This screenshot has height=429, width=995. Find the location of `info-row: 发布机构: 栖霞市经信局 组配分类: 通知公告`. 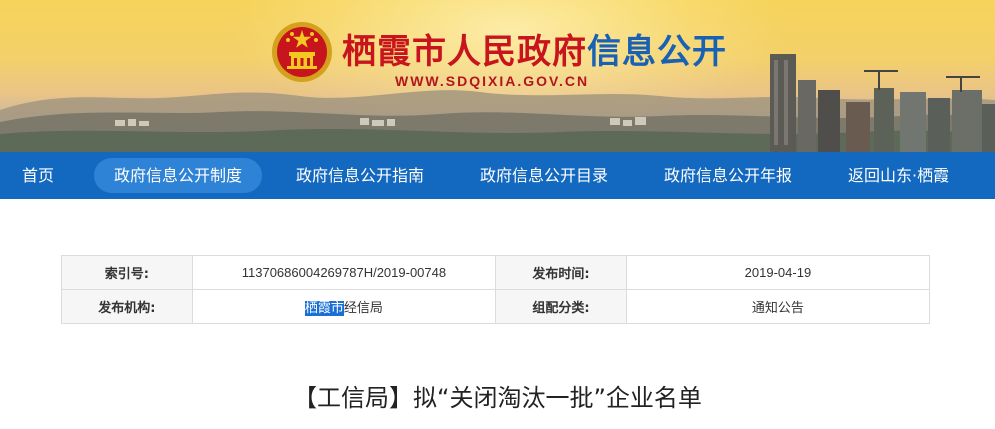

info-row: 发布机构: 栖霞市经信局 组配分类: 通知公告 is located at coordinates (496, 306).